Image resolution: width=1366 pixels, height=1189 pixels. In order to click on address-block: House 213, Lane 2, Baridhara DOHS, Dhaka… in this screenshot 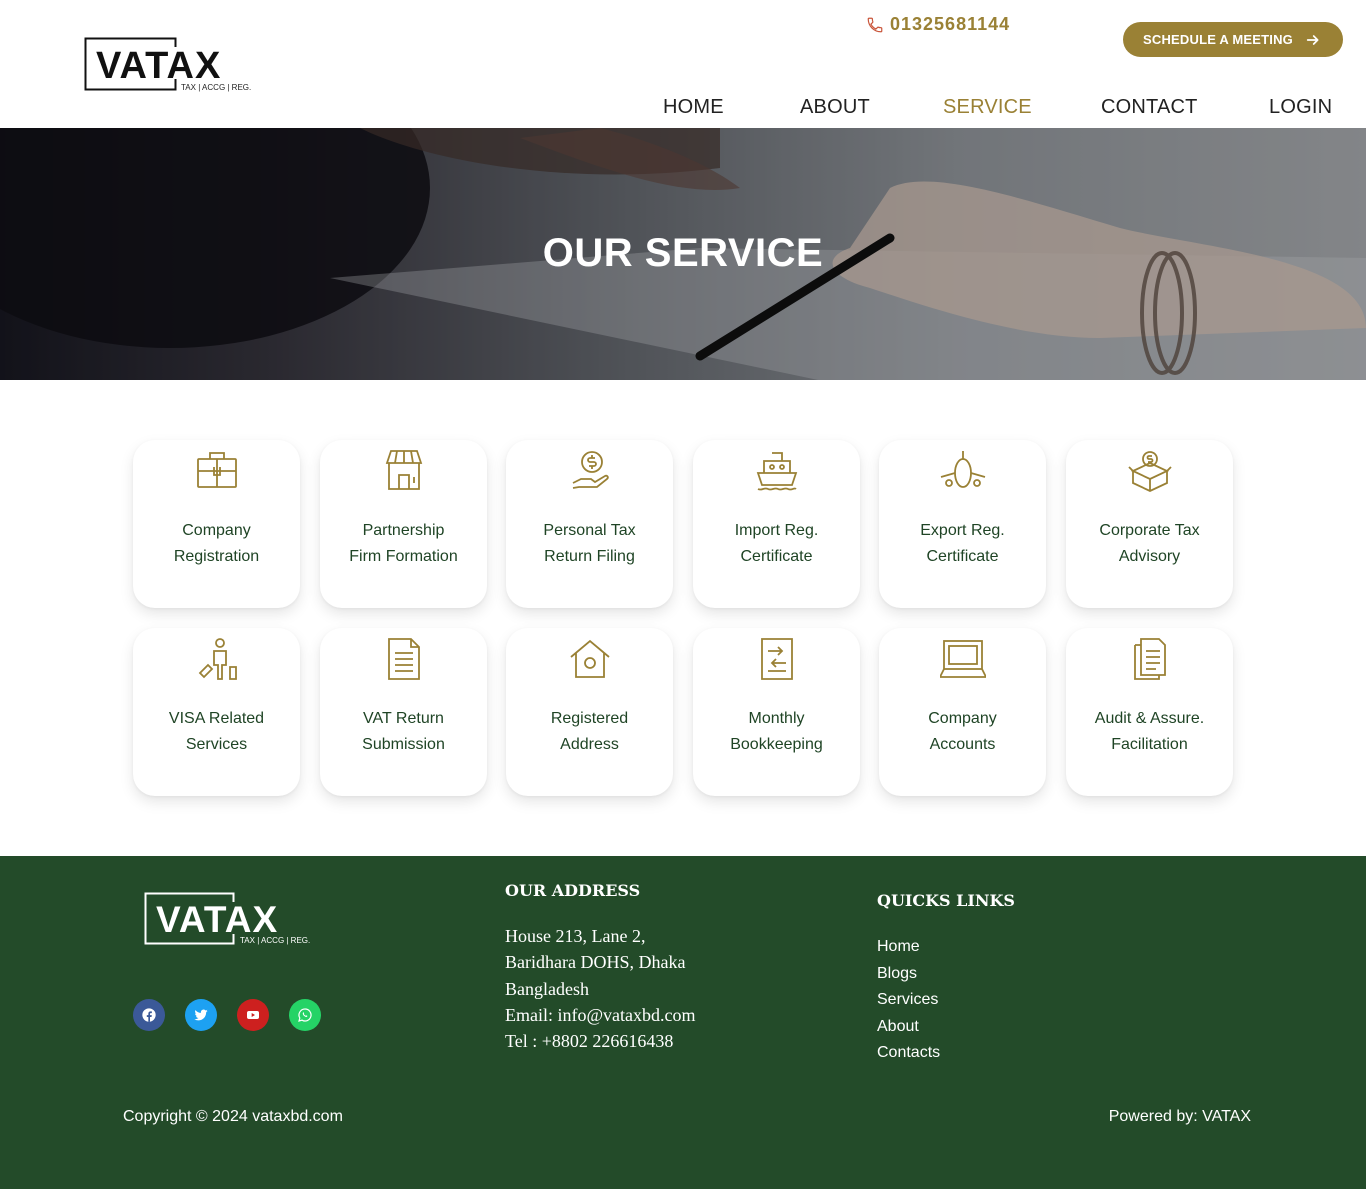, I will do `click(600, 988)`.